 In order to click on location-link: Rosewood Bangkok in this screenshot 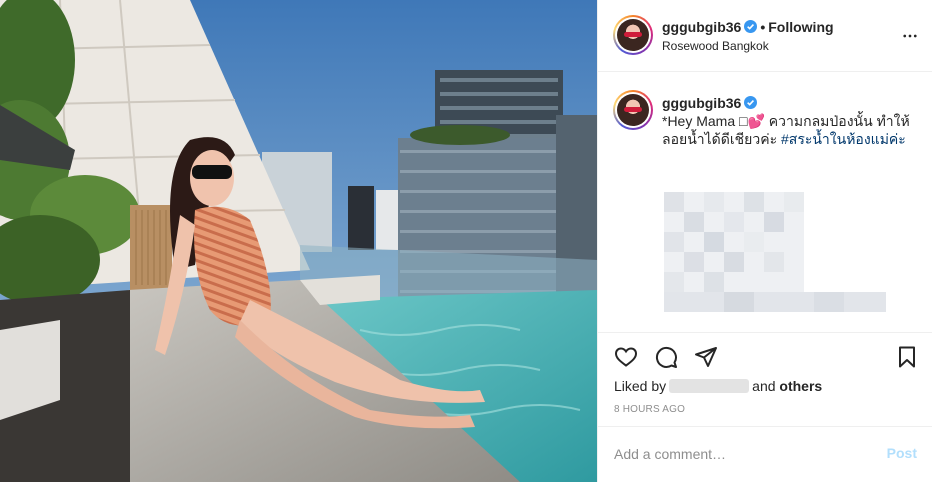, I will do `click(715, 46)`.